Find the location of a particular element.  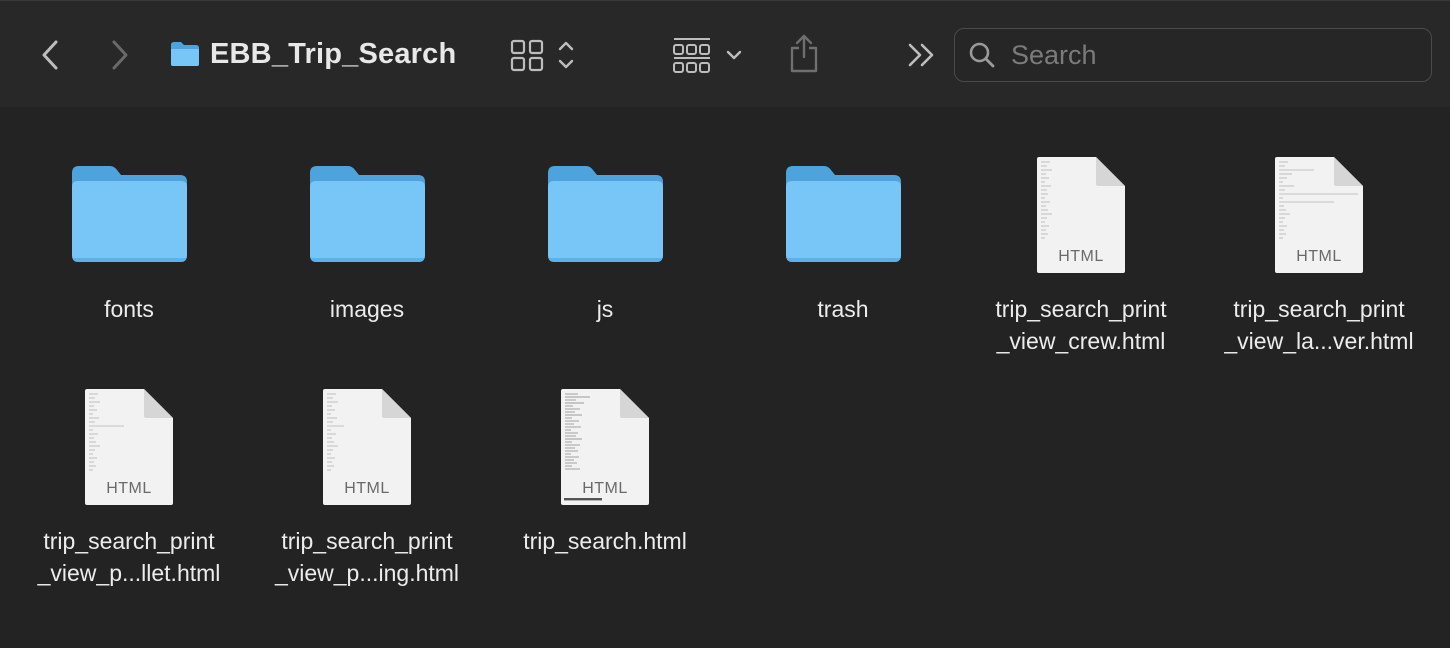

item-label: trip_search_print _view_p...ing.html is located at coordinates (367, 557).